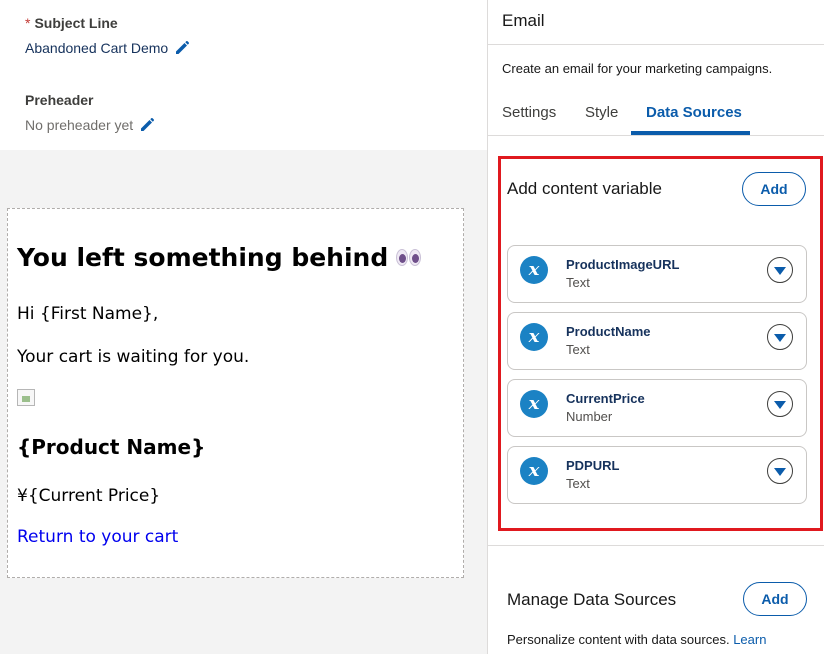  Describe the element at coordinates (608, 331) in the screenshot. I see `variable-name: ProductName` at that location.